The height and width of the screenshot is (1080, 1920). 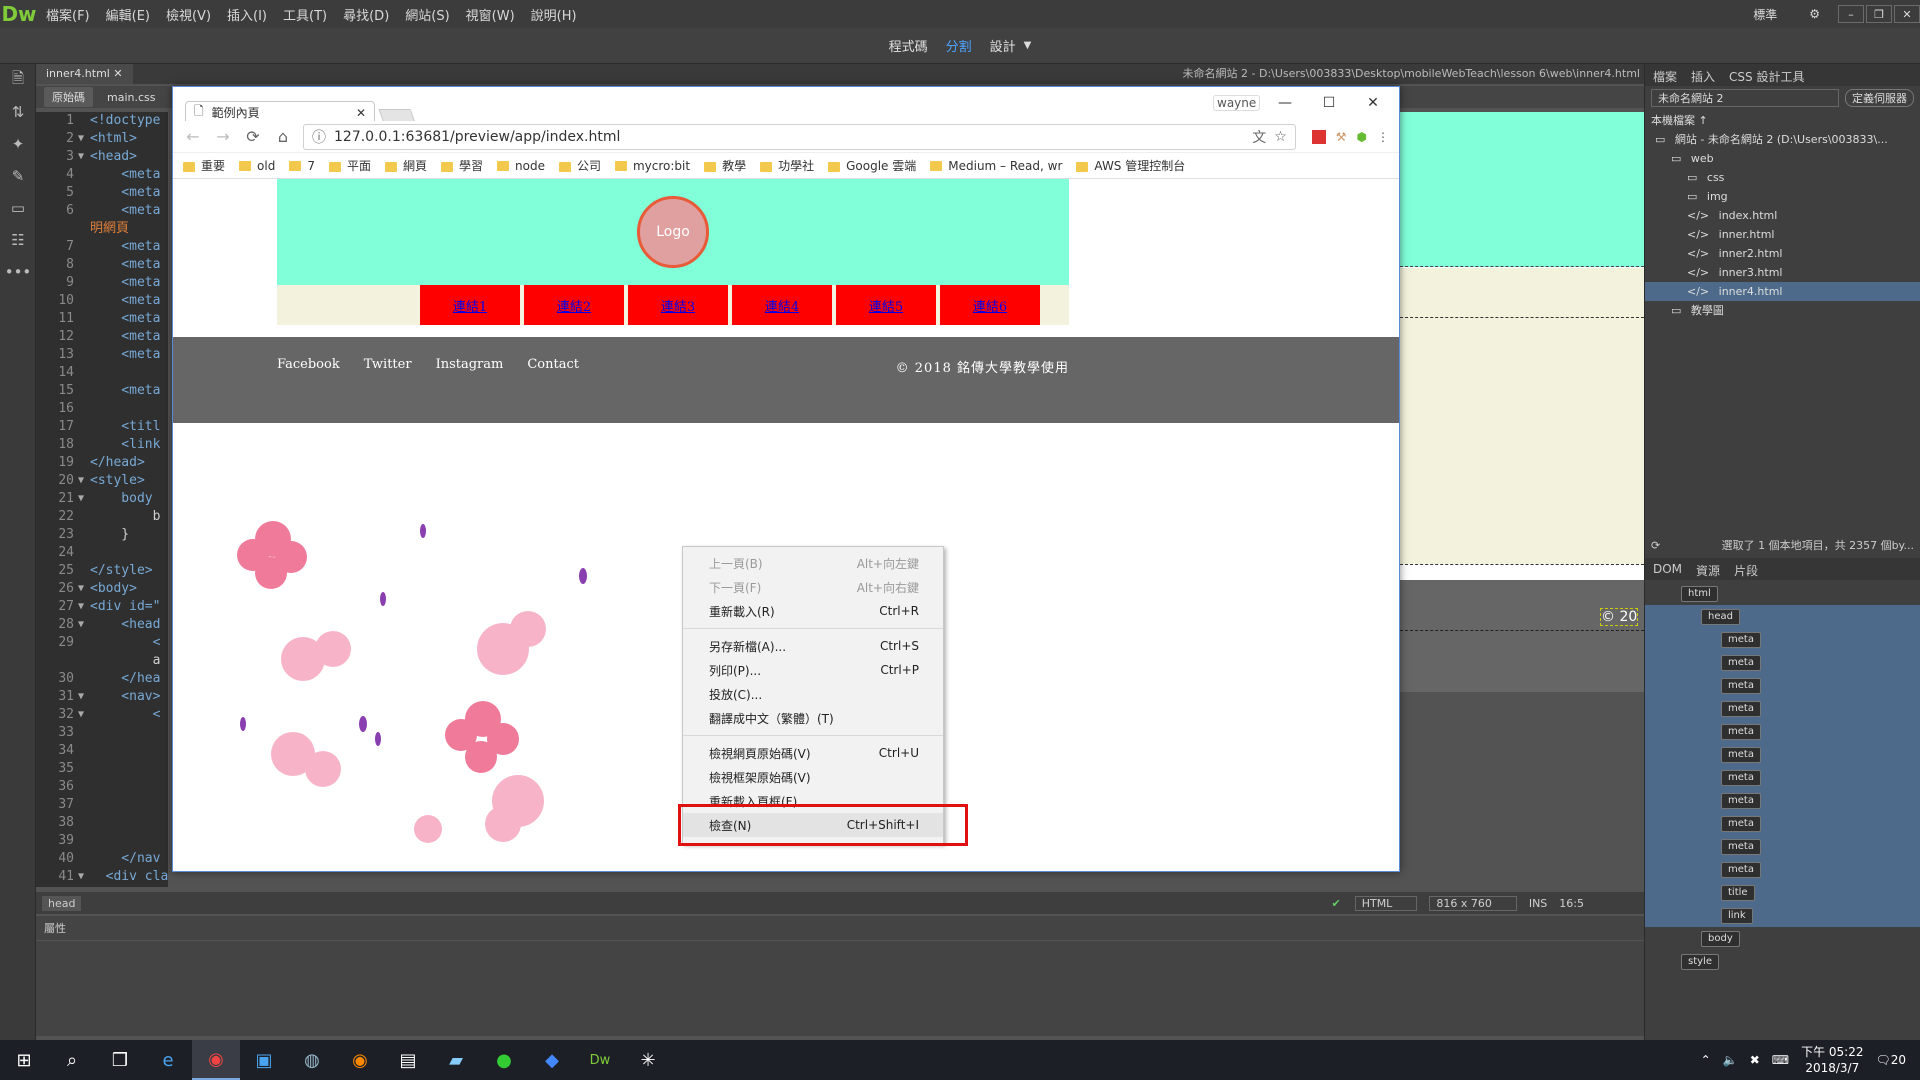 I want to click on bookmark-item: 功學社, so click(x=787, y=165).